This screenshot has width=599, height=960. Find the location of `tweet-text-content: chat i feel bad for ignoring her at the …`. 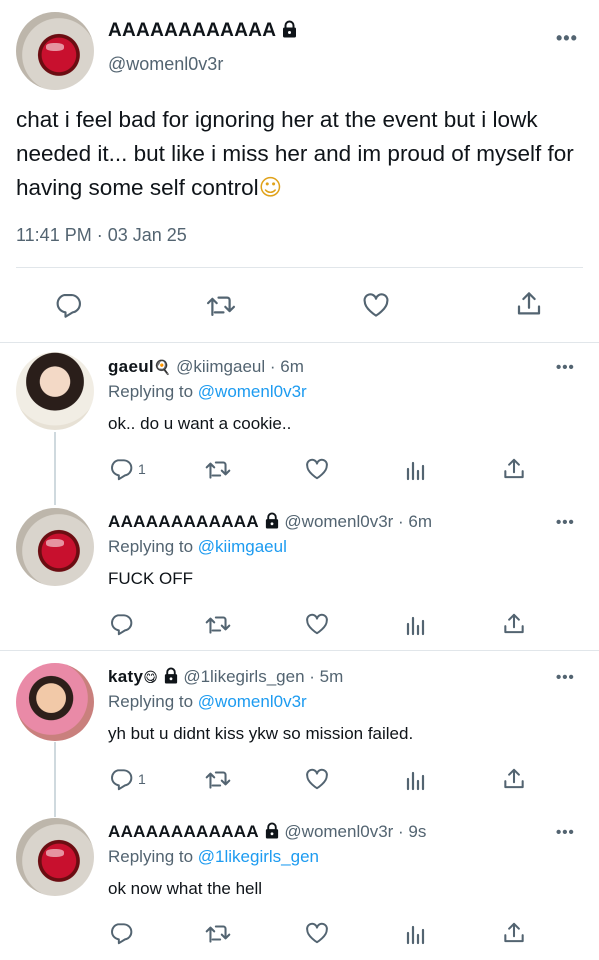

tweet-text-content: chat i feel bad for ignoring her at the … is located at coordinates (295, 153).